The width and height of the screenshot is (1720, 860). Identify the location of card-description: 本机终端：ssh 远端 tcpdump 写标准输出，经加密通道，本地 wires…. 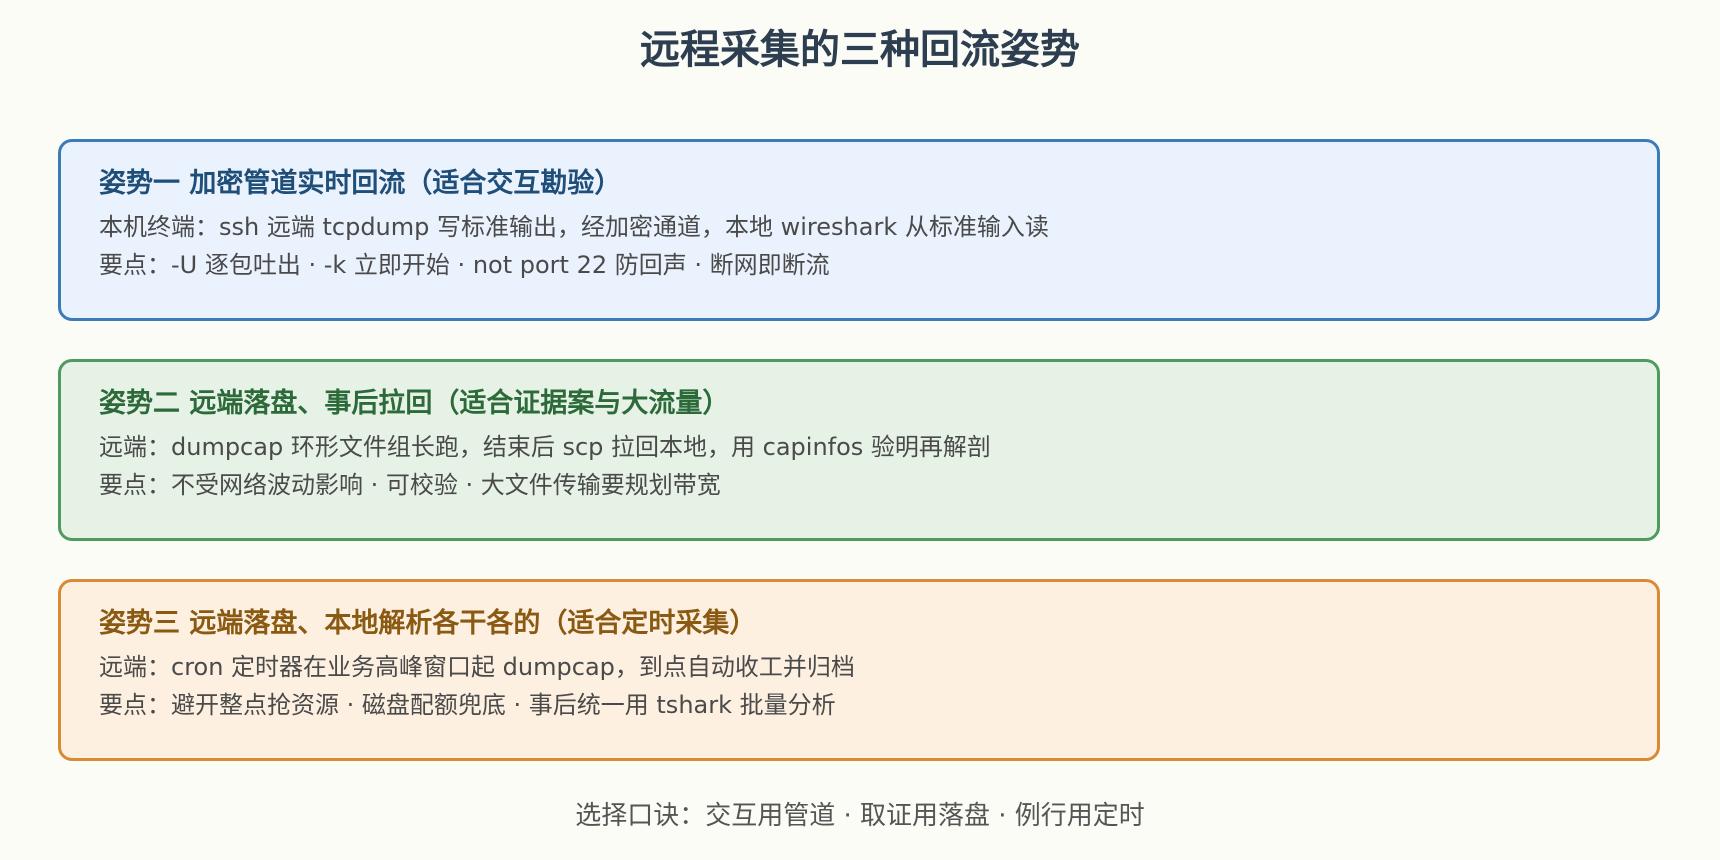
(574, 227).